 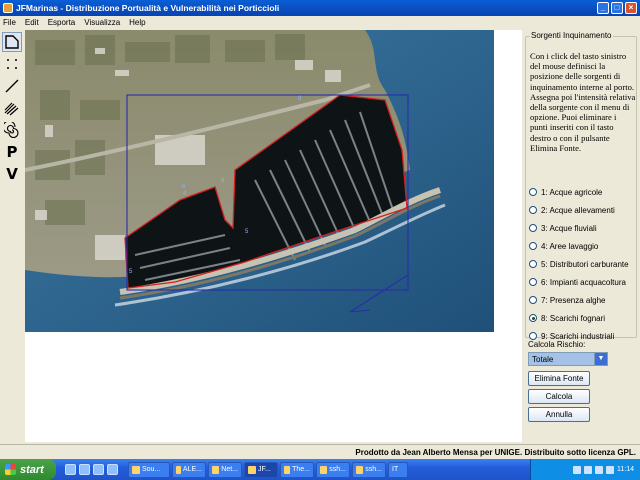 I want to click on polygon-tool-icon, so click(x=12, y=42).